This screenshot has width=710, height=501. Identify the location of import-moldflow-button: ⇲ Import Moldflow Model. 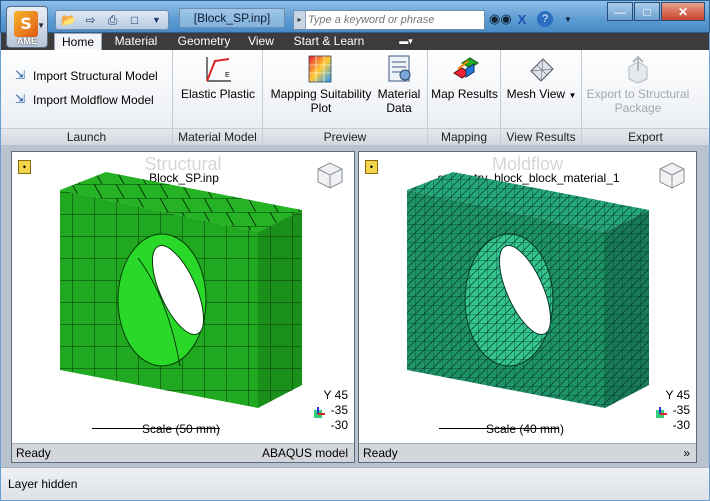
(82, 100).